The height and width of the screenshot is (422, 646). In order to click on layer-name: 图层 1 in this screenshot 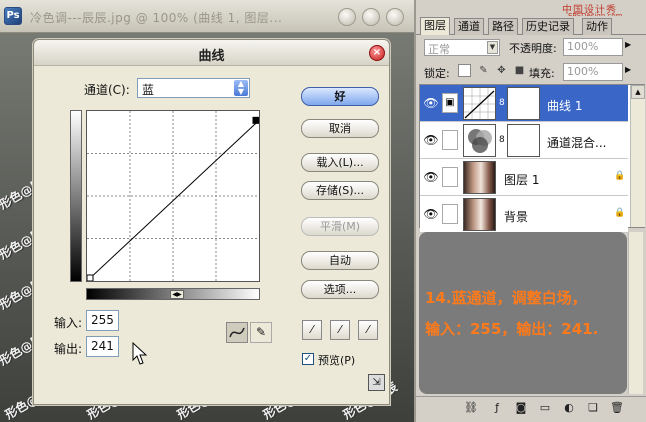, I will do `click(521, 179)`.